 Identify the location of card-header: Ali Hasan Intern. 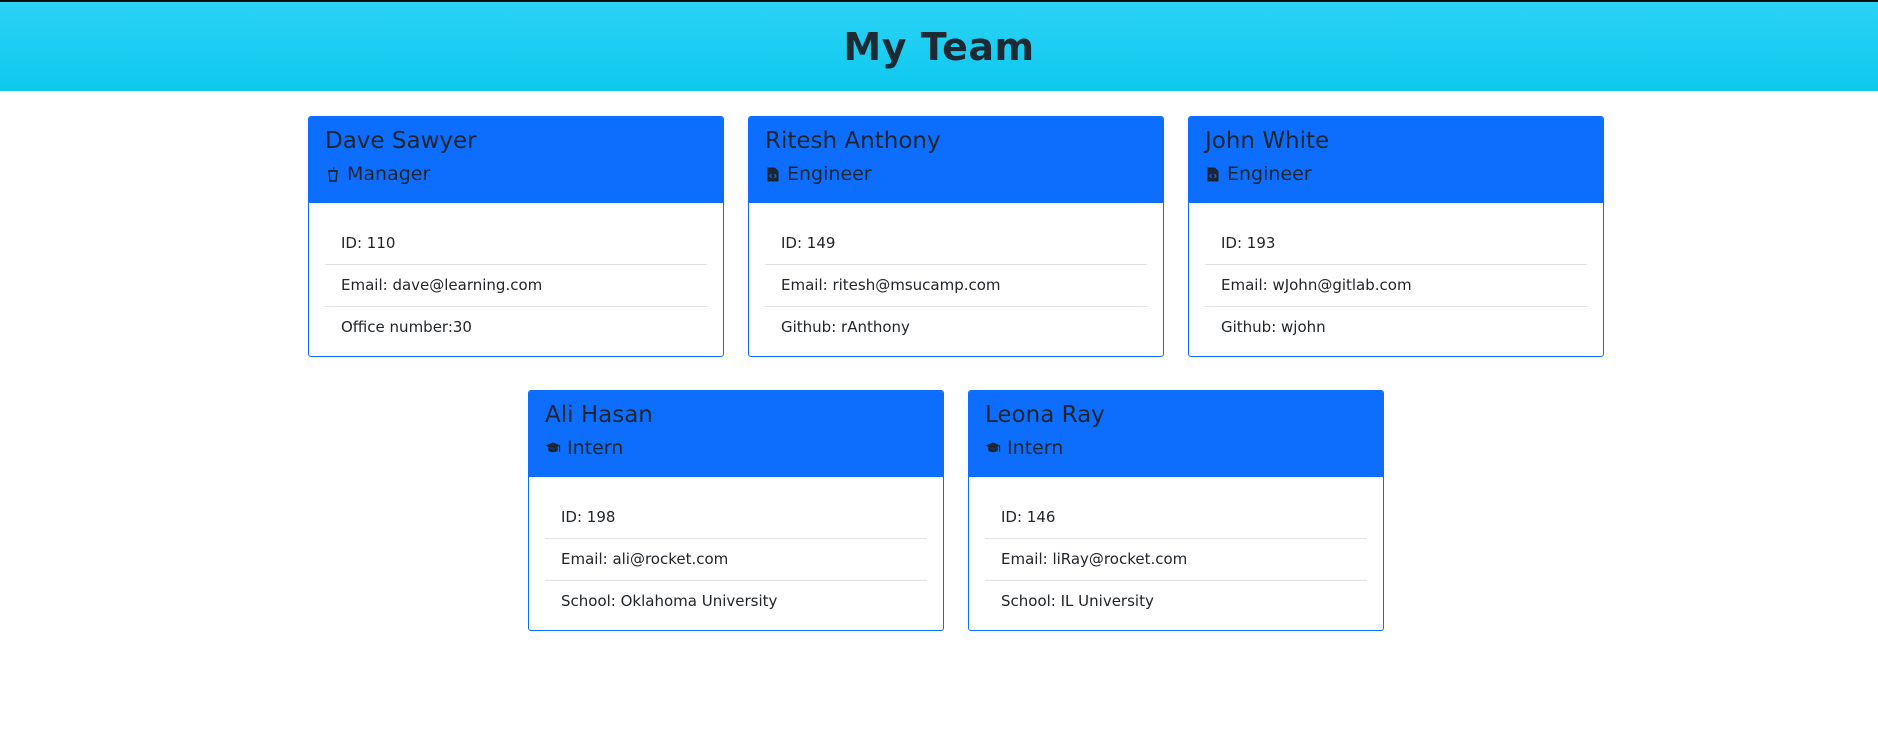
(736, 434).